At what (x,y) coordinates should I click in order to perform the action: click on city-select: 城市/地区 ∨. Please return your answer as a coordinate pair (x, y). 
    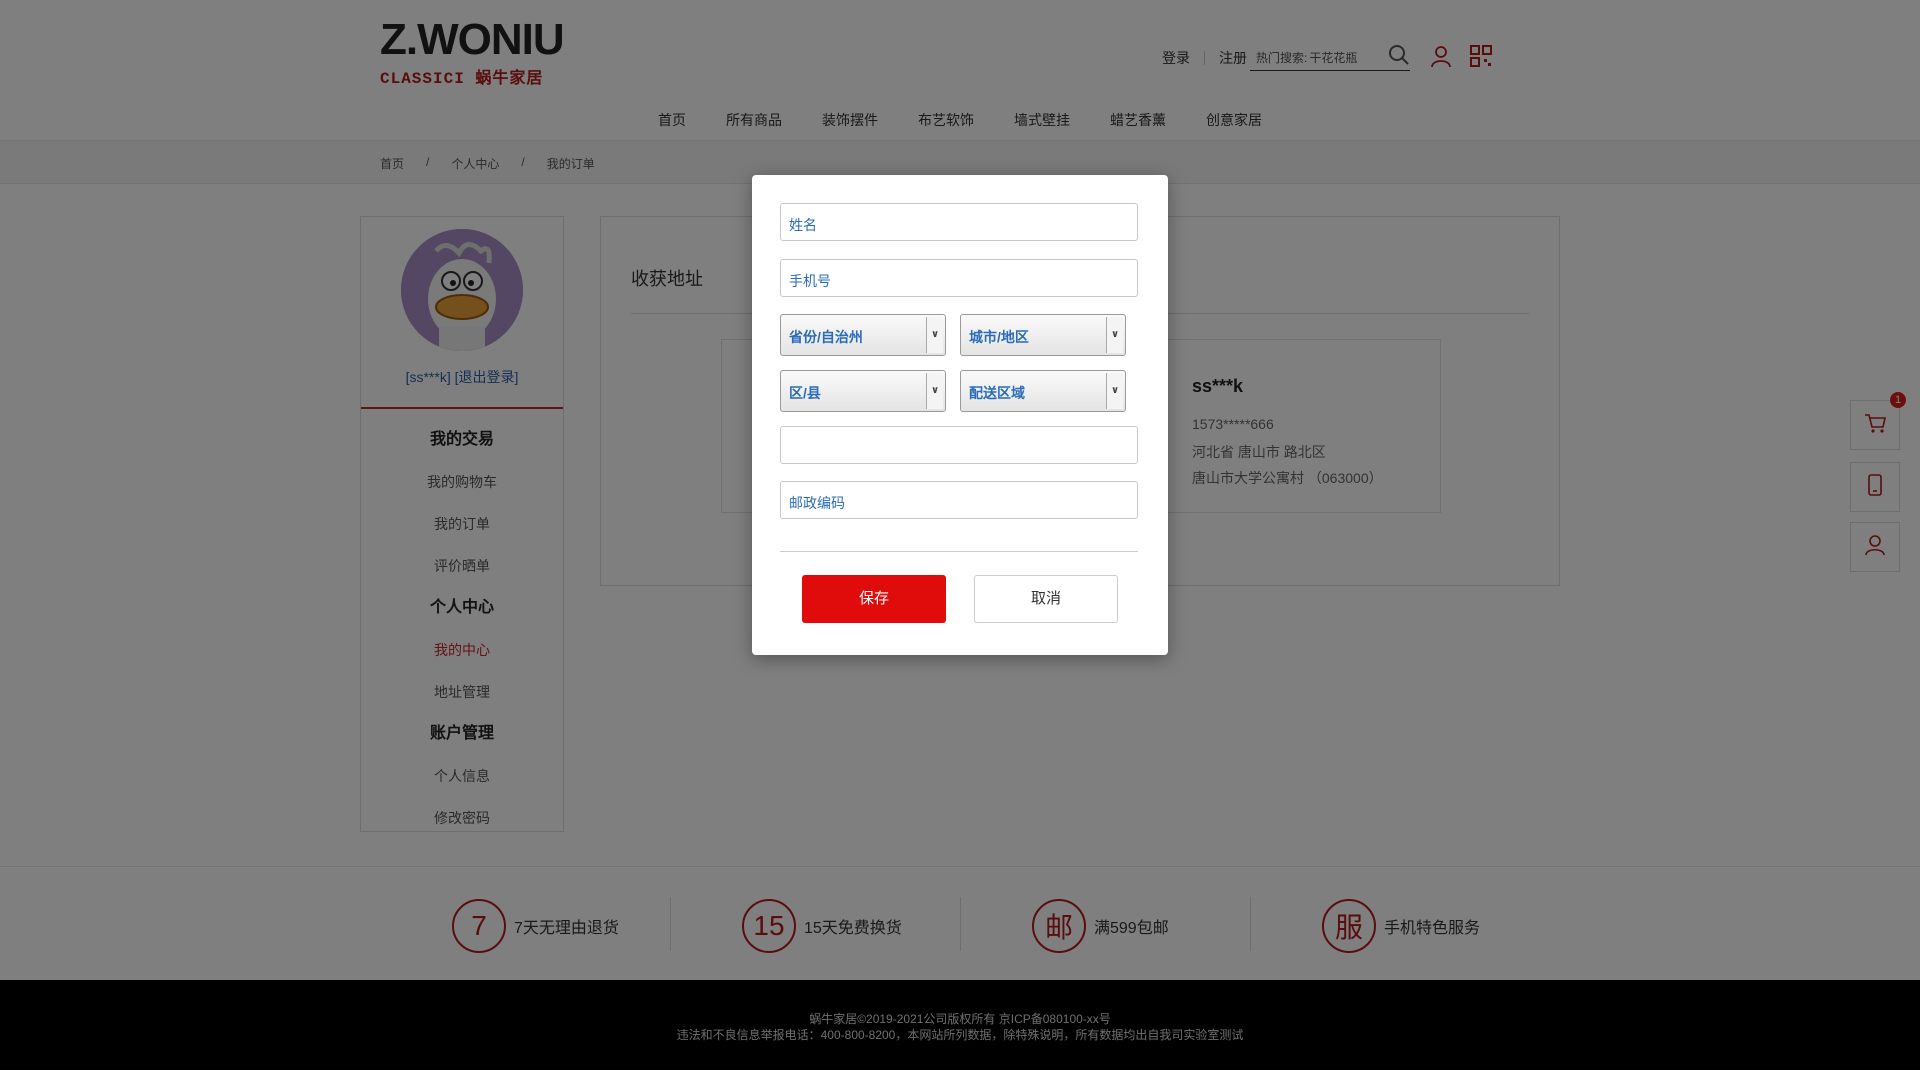
    Looking at the image, I should click on (1043, 335).